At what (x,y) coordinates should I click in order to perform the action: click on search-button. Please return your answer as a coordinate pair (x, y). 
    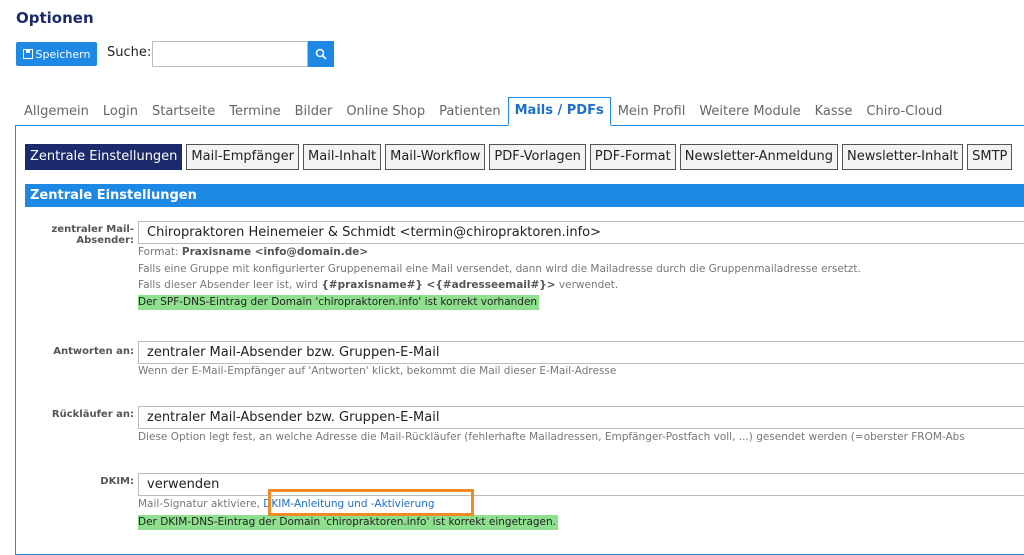
    Looking at the image, I should click on (321, 54).